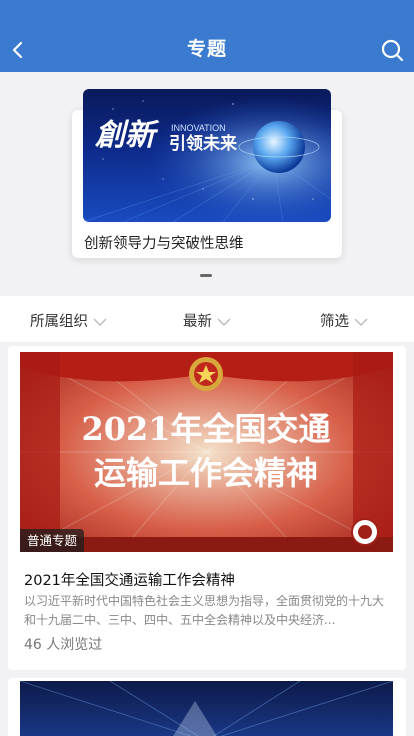 The height and width of the screenshot is (736, 414). I want to click on topic-type-badge: 普通专题, so click(52, 540).